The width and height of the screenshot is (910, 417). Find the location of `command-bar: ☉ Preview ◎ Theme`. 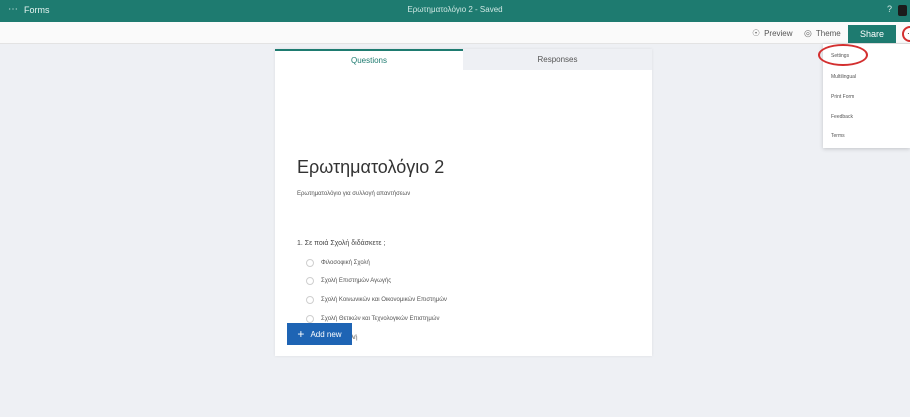

command-bar: ☉ Preview ◎ Theme is located at coordinates (455, 33).